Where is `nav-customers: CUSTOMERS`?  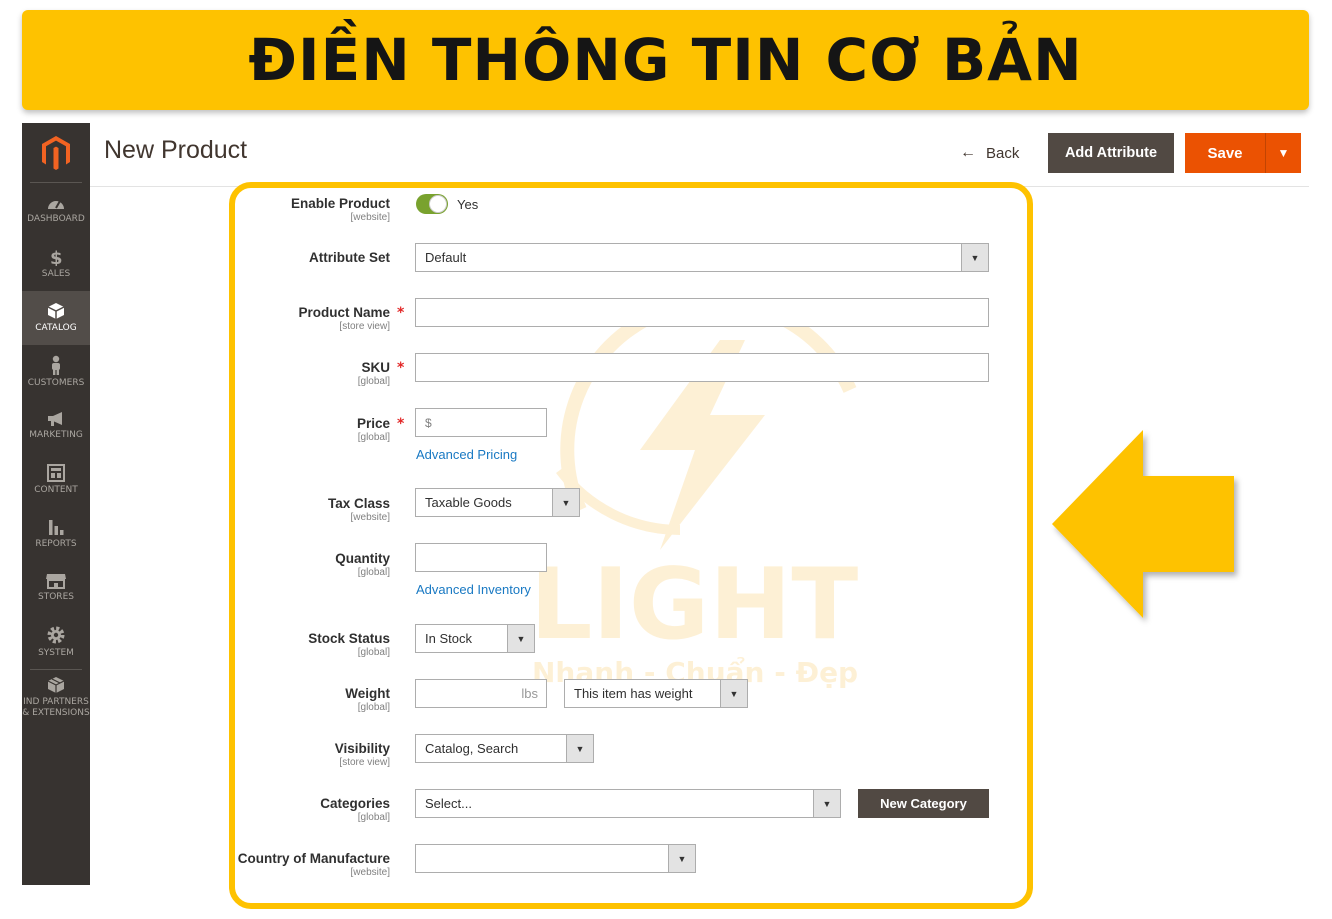
nav-customers: CUSTOMERS is located at coordinates (56, 372).